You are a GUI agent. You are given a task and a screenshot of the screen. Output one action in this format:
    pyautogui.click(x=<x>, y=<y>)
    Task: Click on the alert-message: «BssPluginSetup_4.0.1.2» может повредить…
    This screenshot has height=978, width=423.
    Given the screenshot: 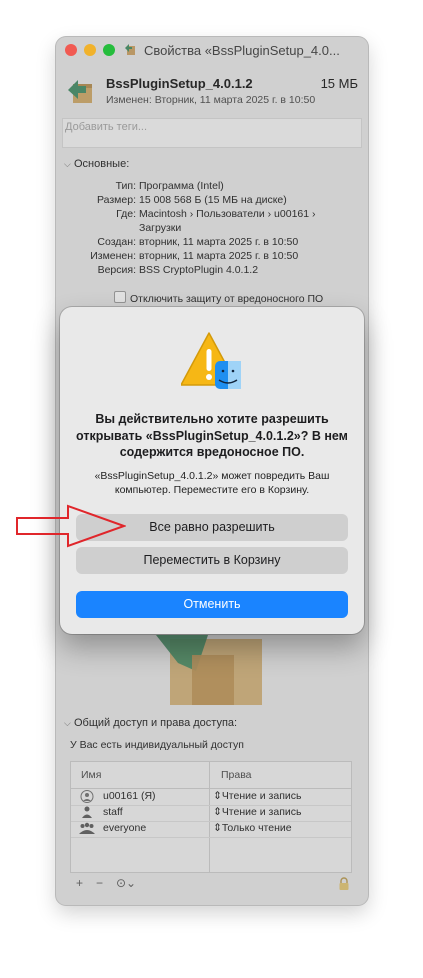 What is the action you would take?
    pyautogui.click(x=212, y=483)
    